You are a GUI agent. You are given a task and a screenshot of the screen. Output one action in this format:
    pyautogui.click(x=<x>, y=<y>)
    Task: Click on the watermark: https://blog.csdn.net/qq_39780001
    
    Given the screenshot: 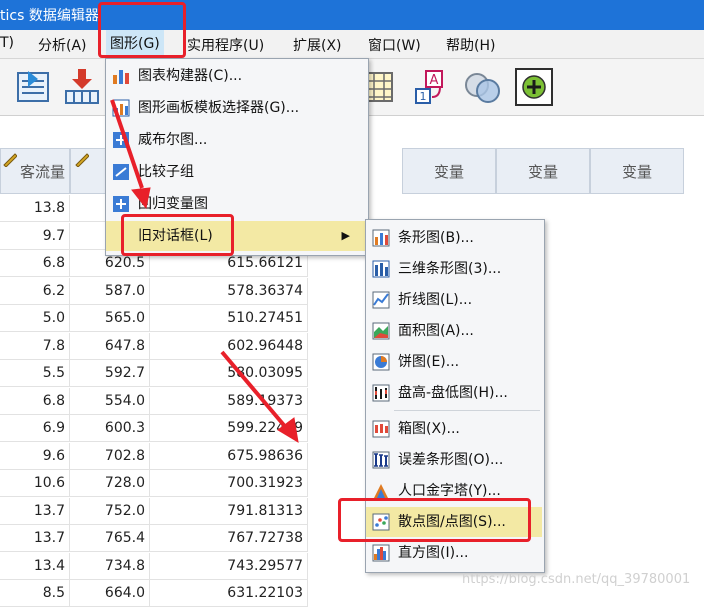 What is the action you would take?
    pyautogui.click(x=576, y=579)
    